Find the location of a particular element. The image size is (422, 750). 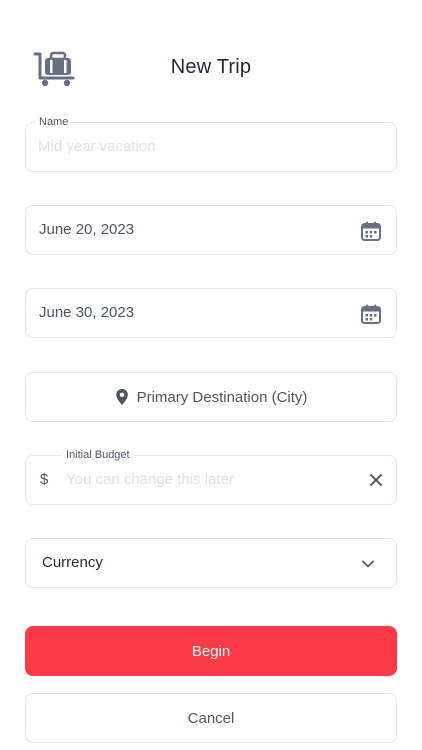

budget-input is located at coordinates (211, 480).